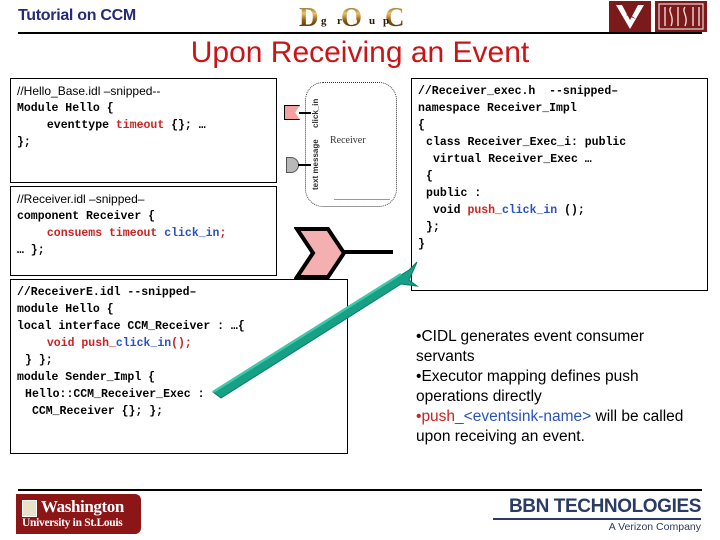 The width and height of the screenshot is (720, 540). Describe the element at coordinates (348, 140) in the screenshot. I see `component-name-label: Receiver` at that location.